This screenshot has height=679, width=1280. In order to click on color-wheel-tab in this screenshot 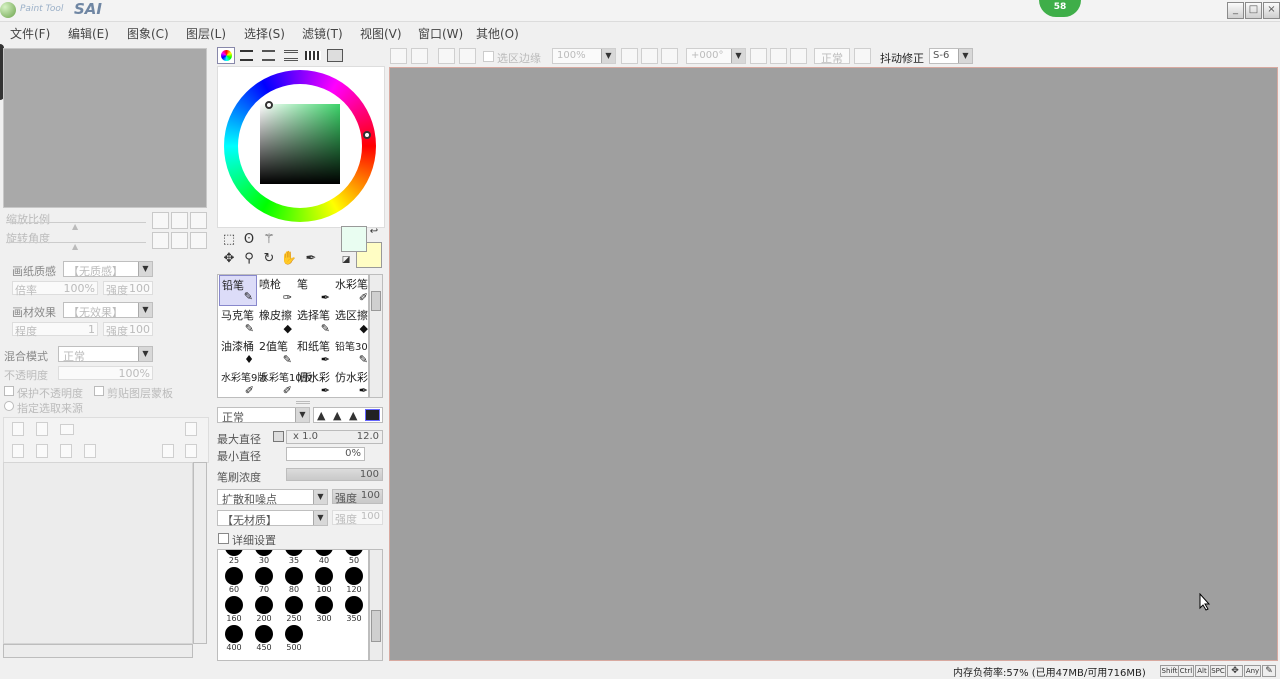, I will do `click(226, 55)`.